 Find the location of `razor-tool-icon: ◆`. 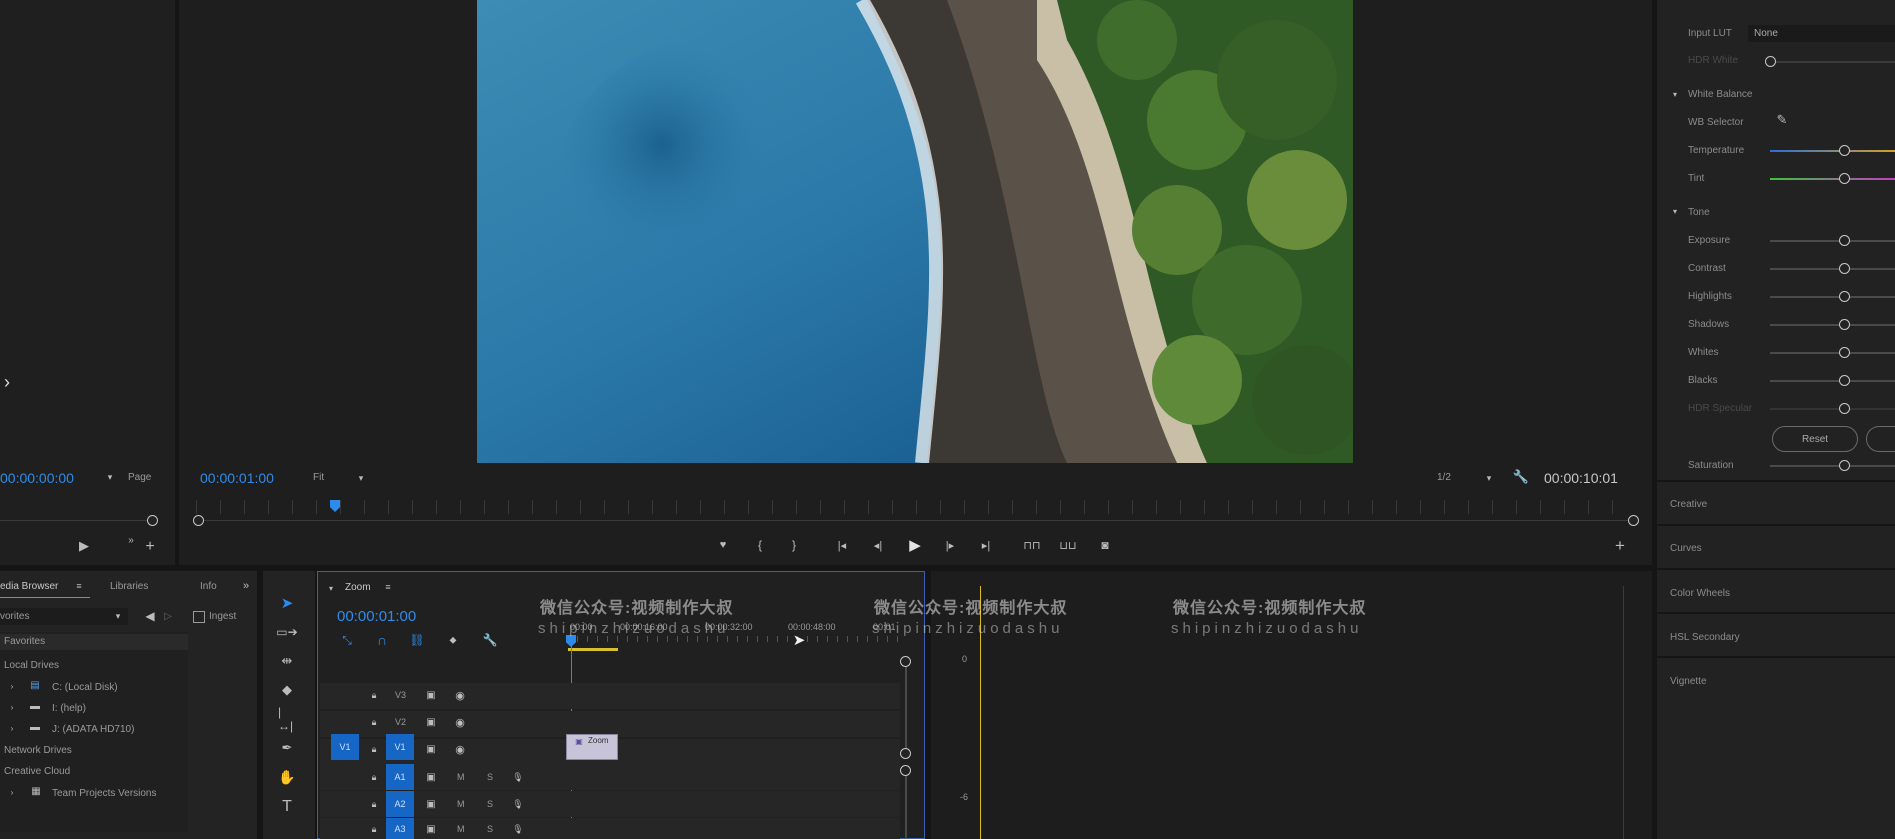

razor-tool-icon: ◆ is located at coordinates (287, 690).